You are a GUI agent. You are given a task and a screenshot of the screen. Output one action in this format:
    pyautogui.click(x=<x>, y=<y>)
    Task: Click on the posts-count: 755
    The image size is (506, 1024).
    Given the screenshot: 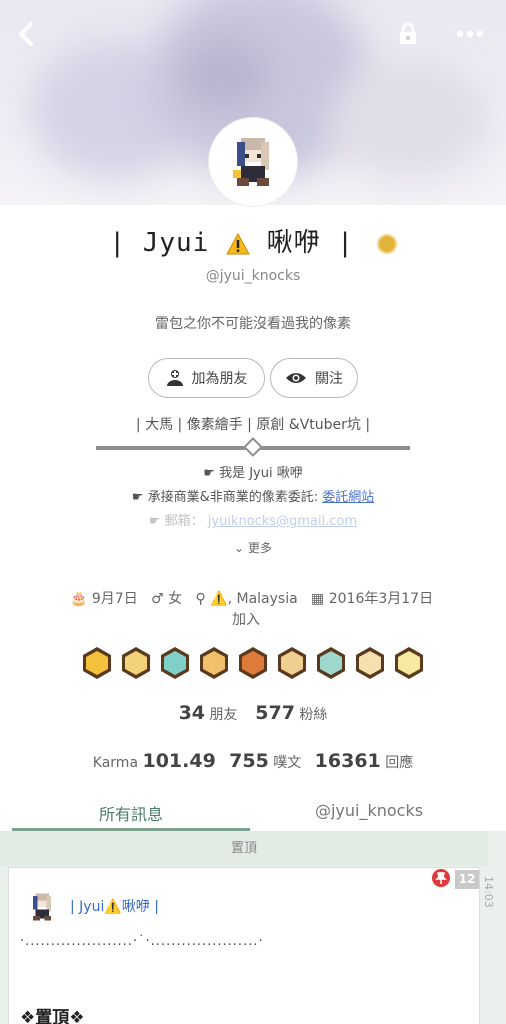 What is the action you would take?
    pyautogui.click(x=249, y=761)
    